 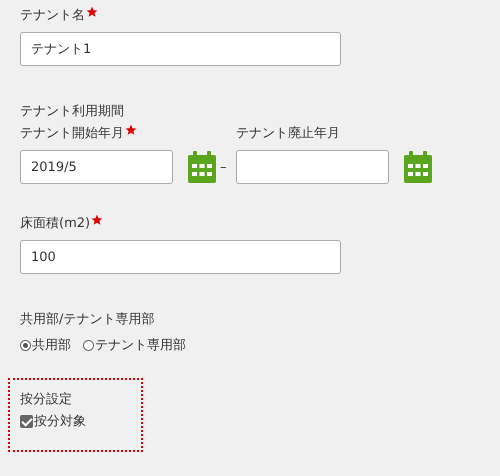 I want to click on radio-option: 共用部, so click(x=45, y=345).